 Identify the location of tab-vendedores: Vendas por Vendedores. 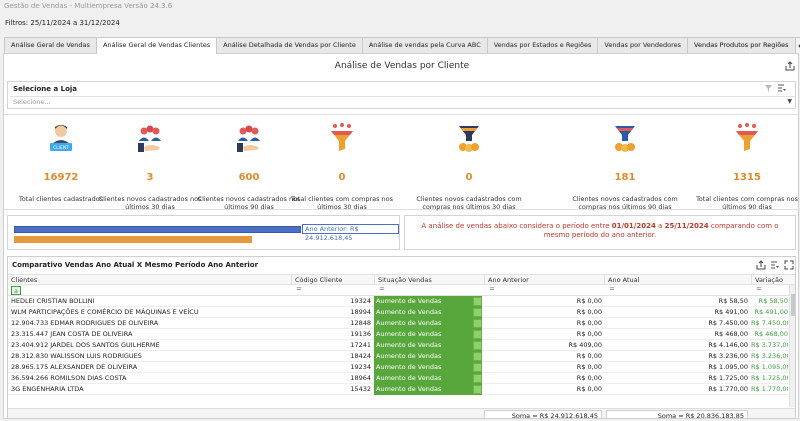
(643, 45).